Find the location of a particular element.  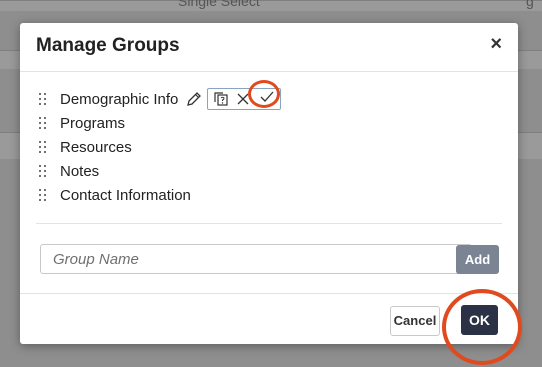

group-row: Notes is located at coordinates (268, 171).